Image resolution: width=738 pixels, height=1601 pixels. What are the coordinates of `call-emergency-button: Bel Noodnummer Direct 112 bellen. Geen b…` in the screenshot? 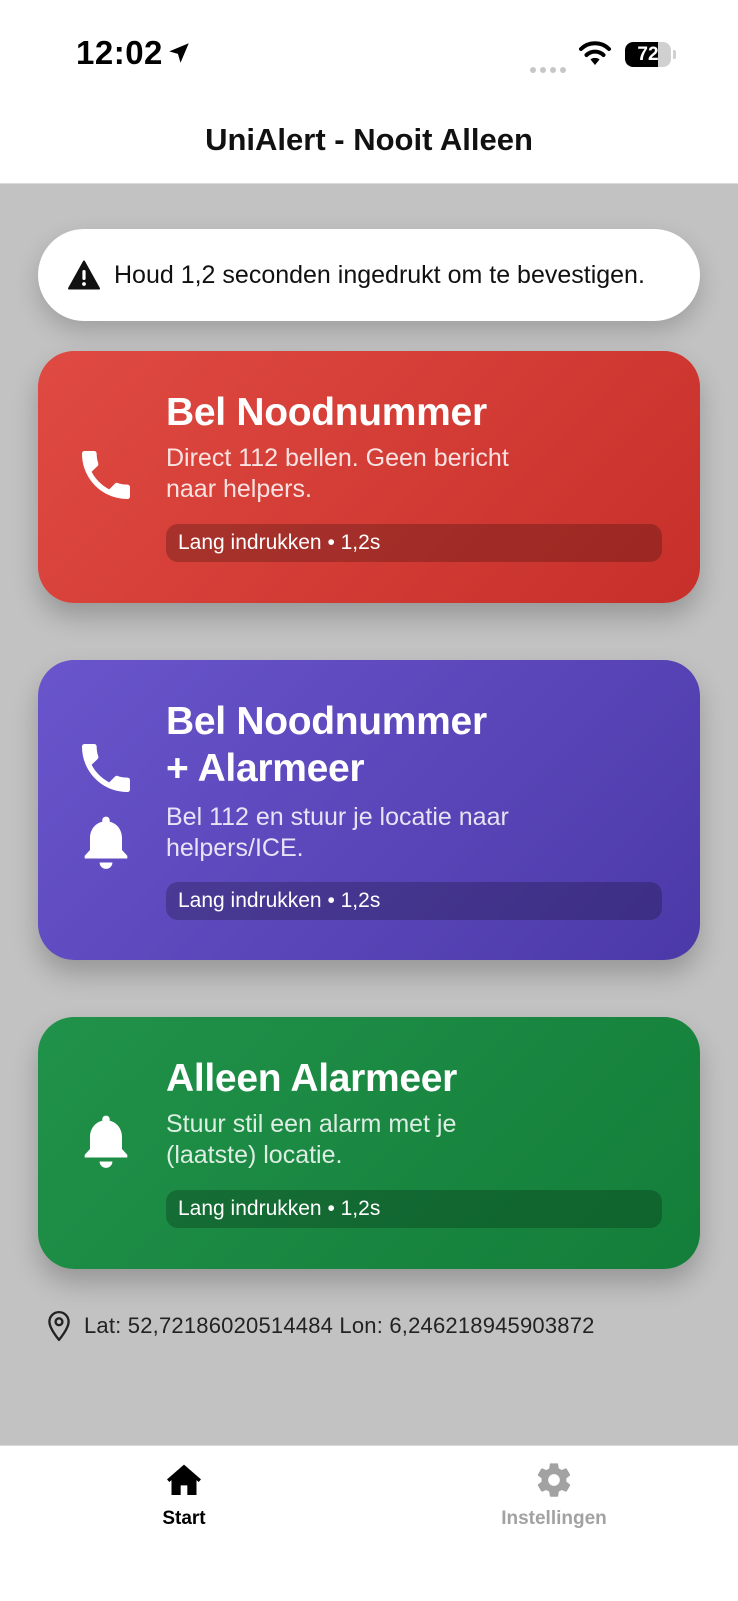 It's located at (369, 477).